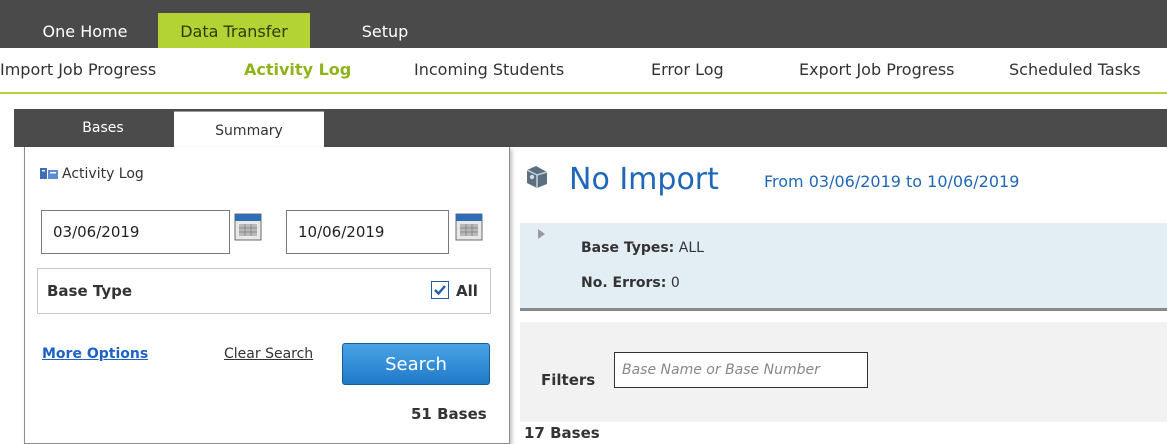  Describe the element at coordinates (264, 291) in the screenshot. I see `base-type-row: Base Type All` at that location.